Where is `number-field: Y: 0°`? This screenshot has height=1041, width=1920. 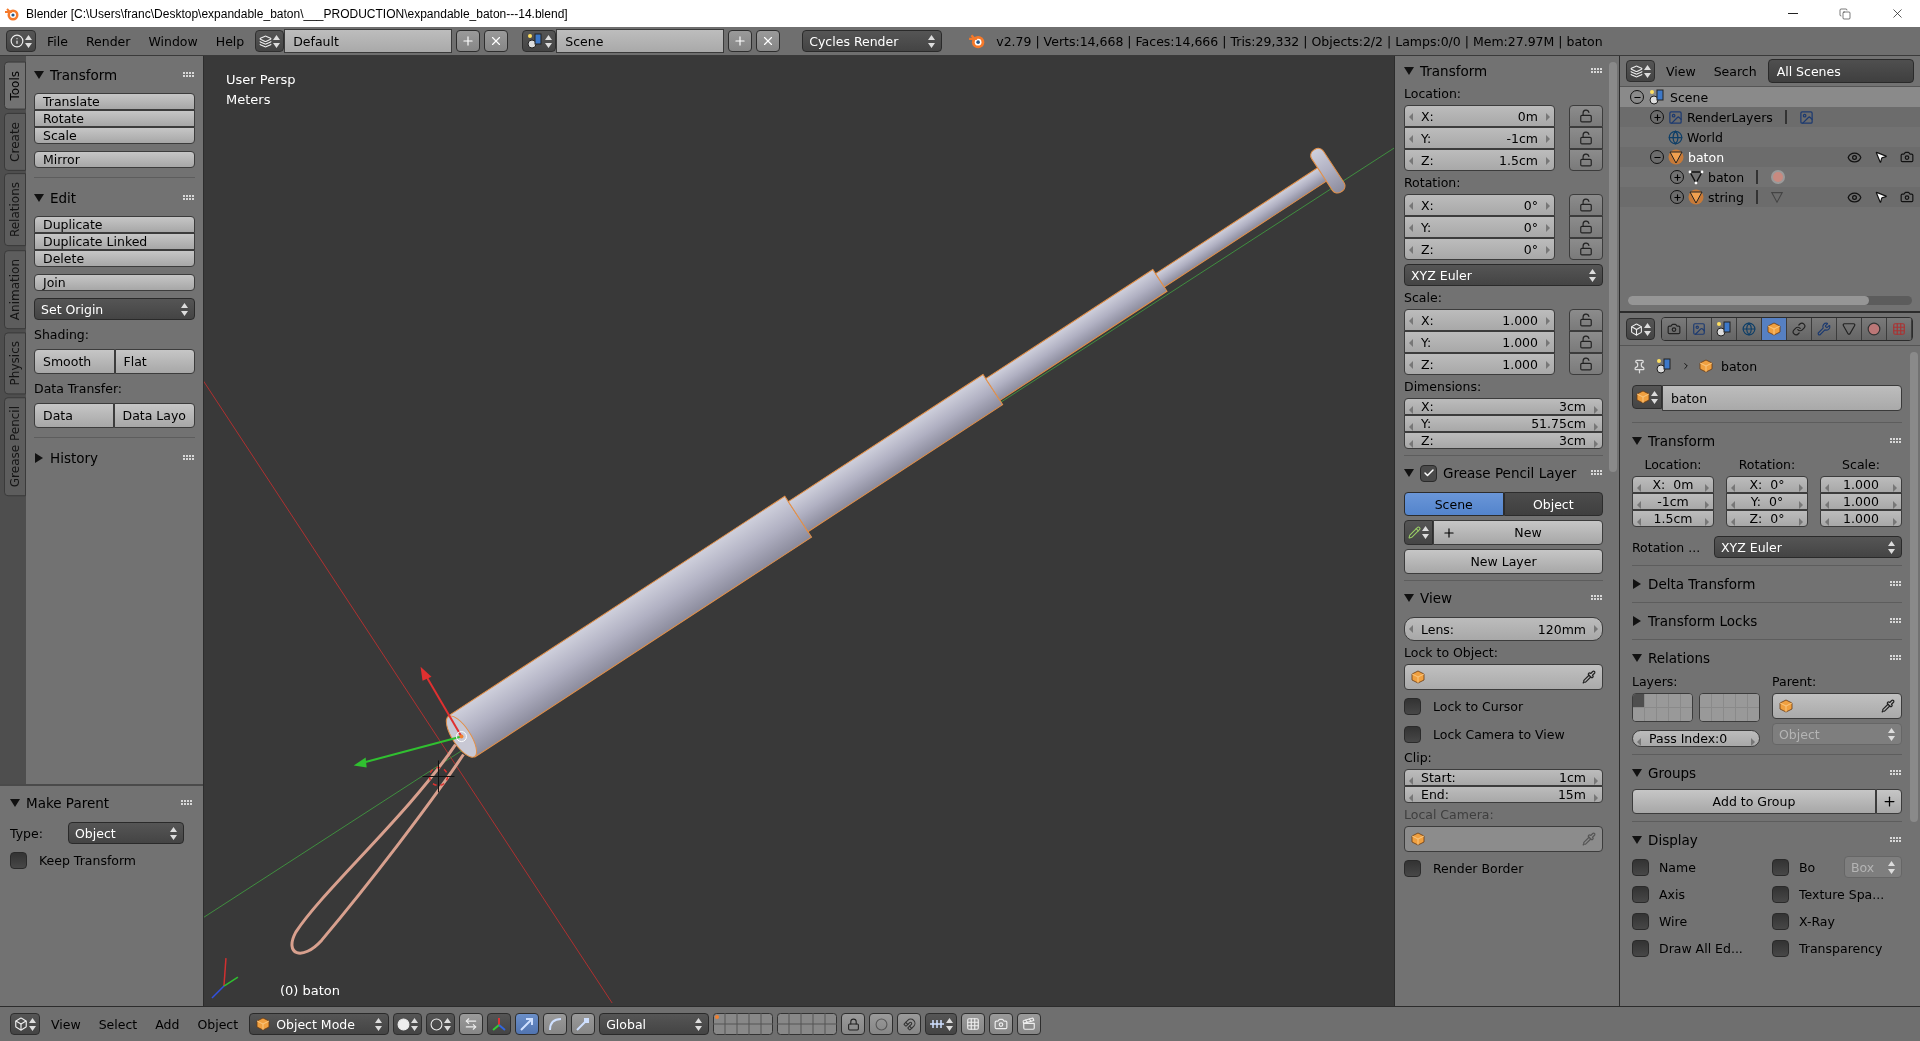 number-field: Y: 0° is located at coordinates (1479, 227).